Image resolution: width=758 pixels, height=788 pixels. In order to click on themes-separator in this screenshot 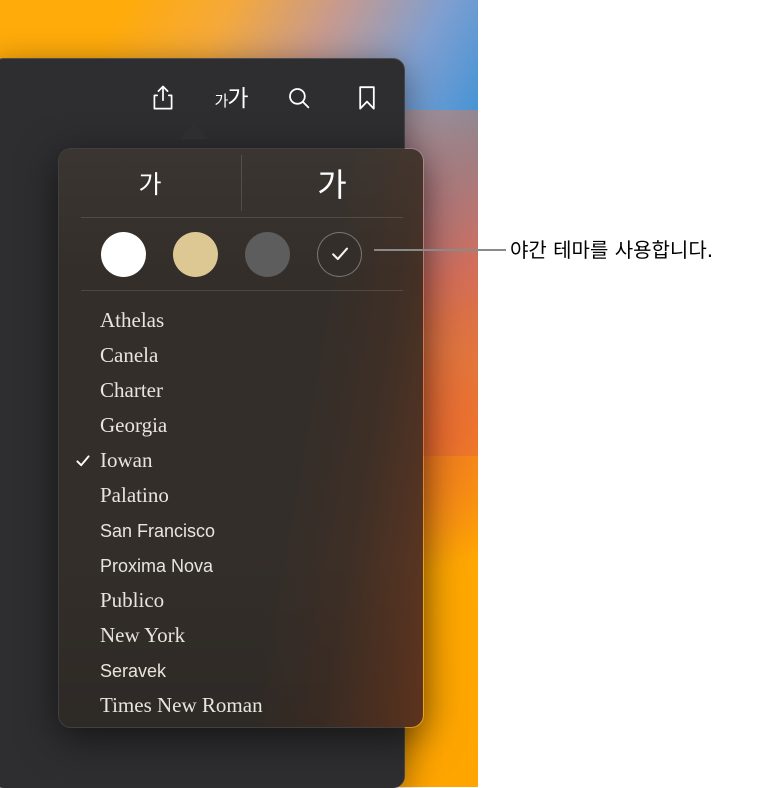, I will do `click(242, 290)`.